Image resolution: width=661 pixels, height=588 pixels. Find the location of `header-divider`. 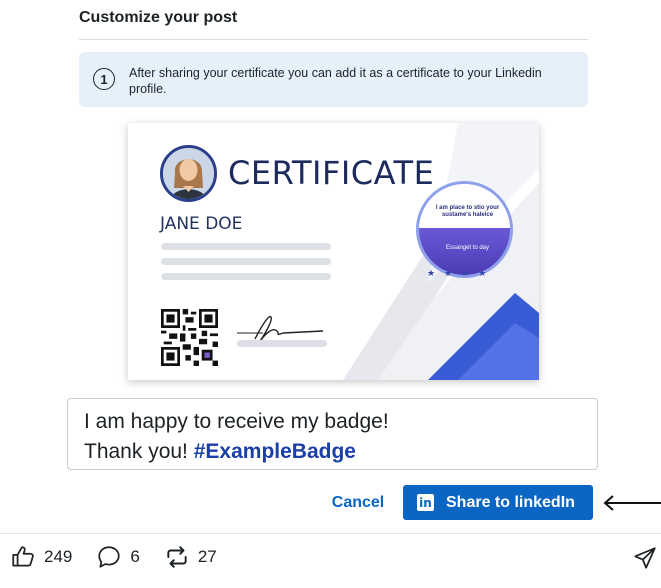

header-divider is located at coordinates (333, 39).